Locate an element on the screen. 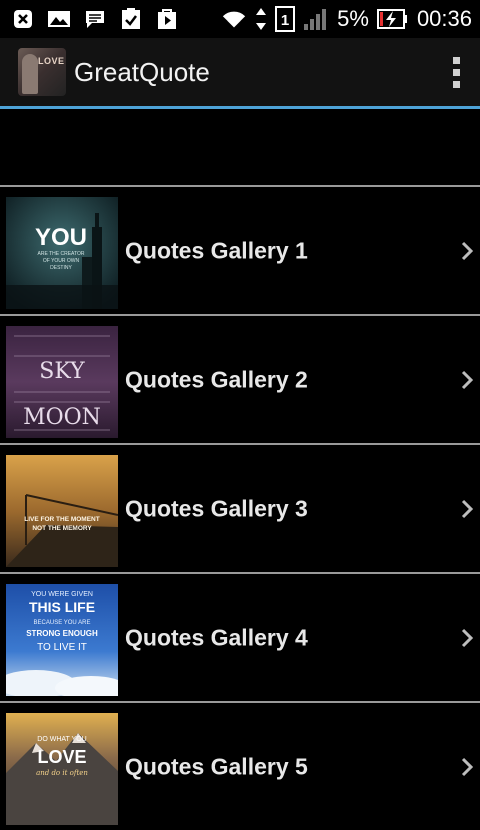  thumb-text-main: YOU is located at coordinates (61, 237).